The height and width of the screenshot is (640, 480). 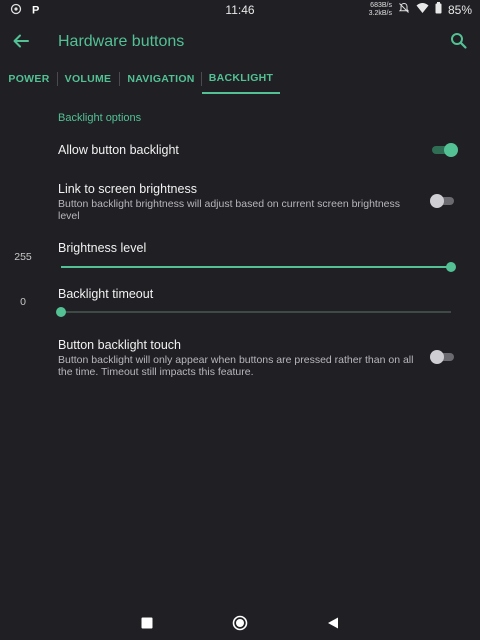 I want to click on backlight-timeout-title: Backlight timeout, so click(x=106, y=294).